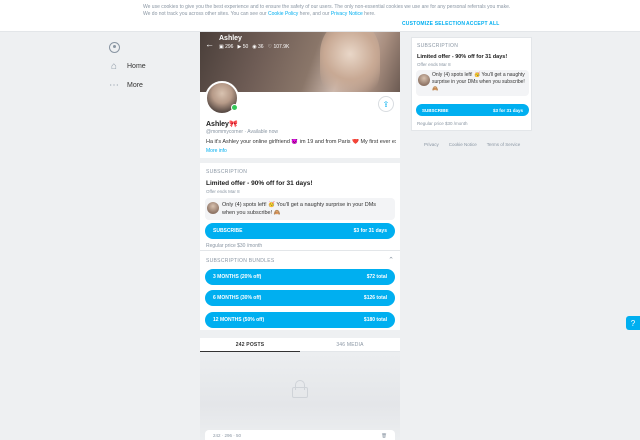  Describe the element at coordinates (114, 47) in the screenshot. I see `user-icon` at that location.